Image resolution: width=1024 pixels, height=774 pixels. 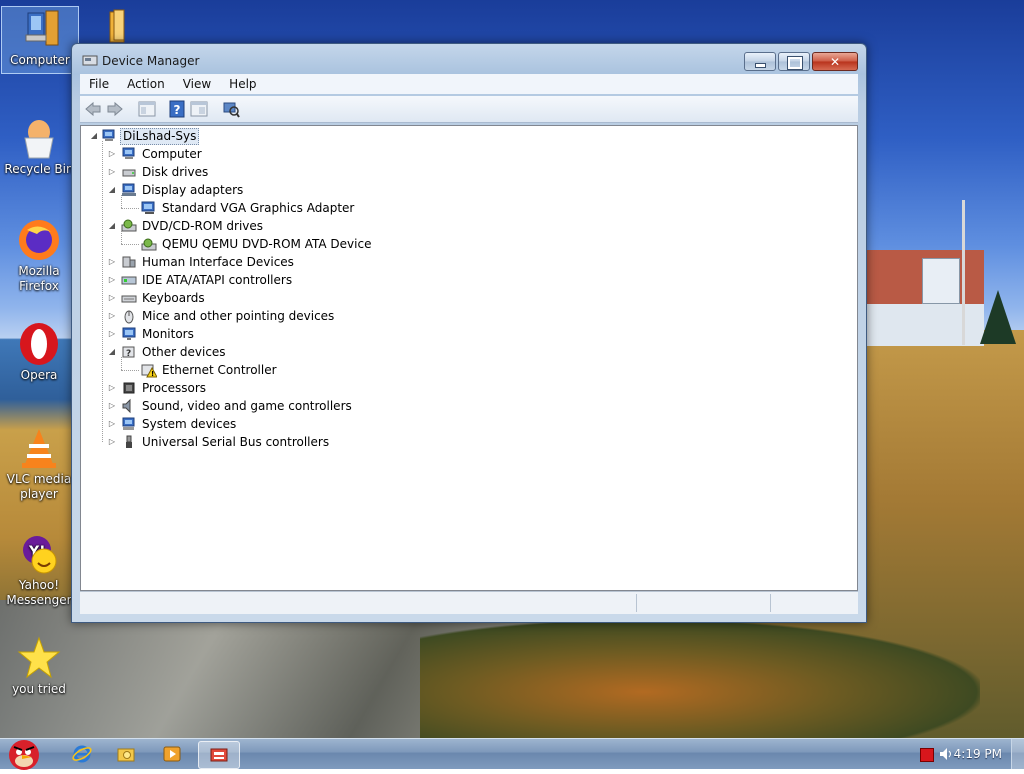 What do you see at coordinates (115, 109) in the screenshot?
I see `forward-arrow-icon` at bounding box center [115, 109].